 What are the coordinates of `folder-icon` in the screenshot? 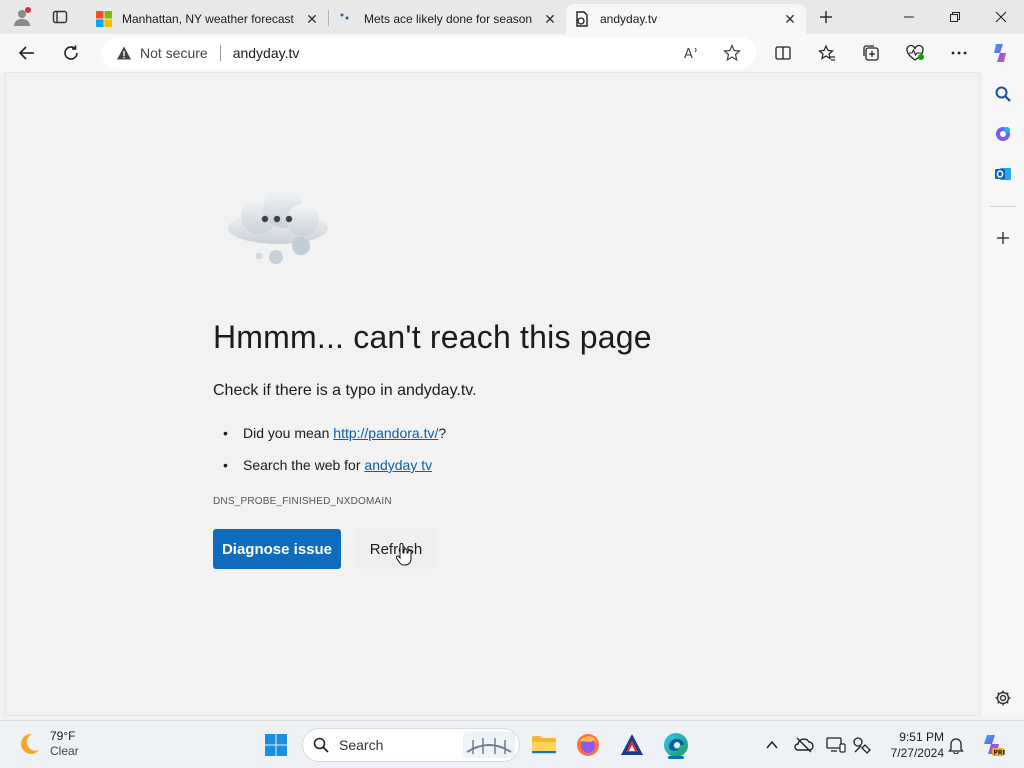 It's located at (544, 745).